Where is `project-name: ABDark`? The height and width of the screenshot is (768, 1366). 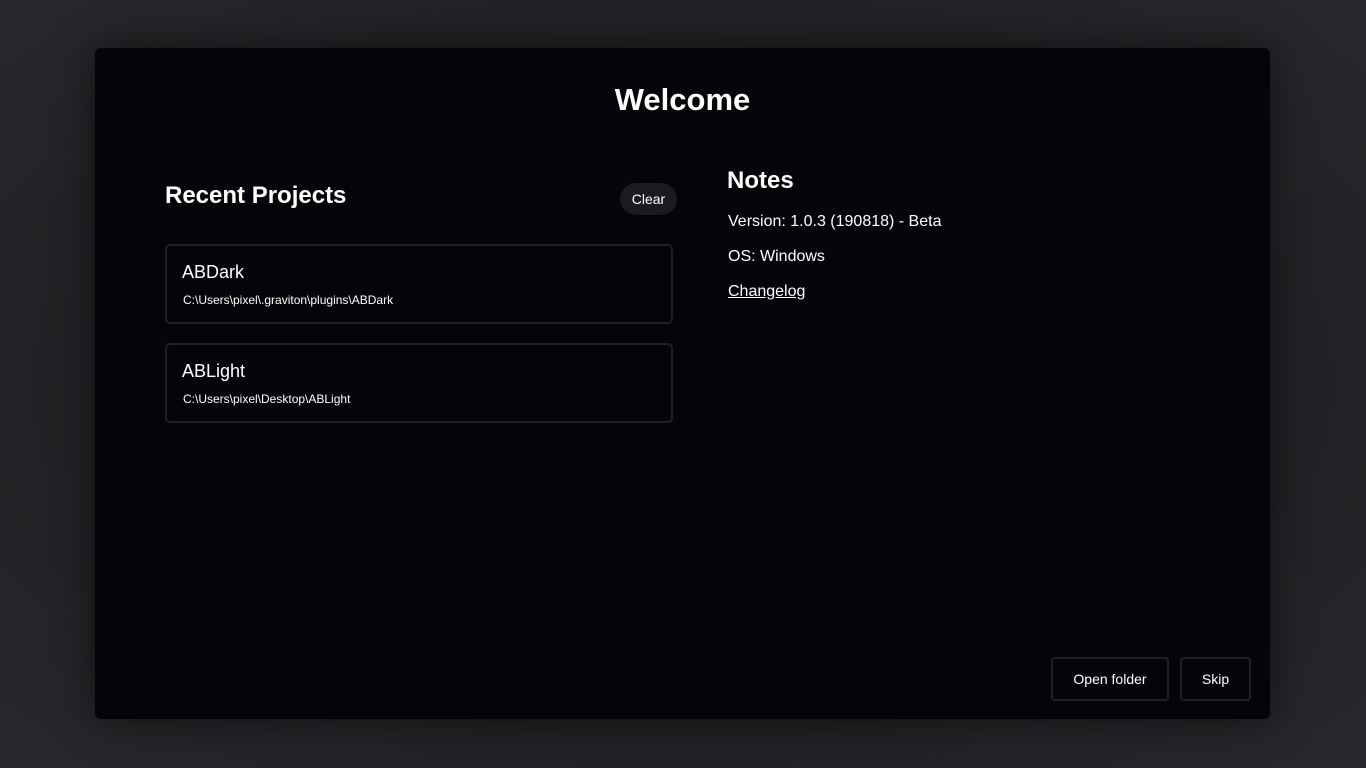 project-name: ABDark is located at coordinates (213, 272).